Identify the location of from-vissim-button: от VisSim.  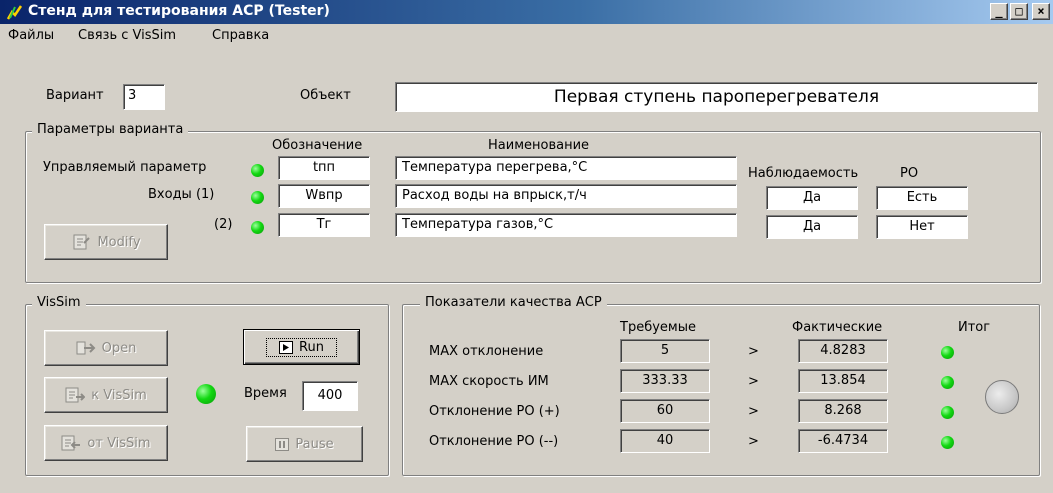
(106, 443).